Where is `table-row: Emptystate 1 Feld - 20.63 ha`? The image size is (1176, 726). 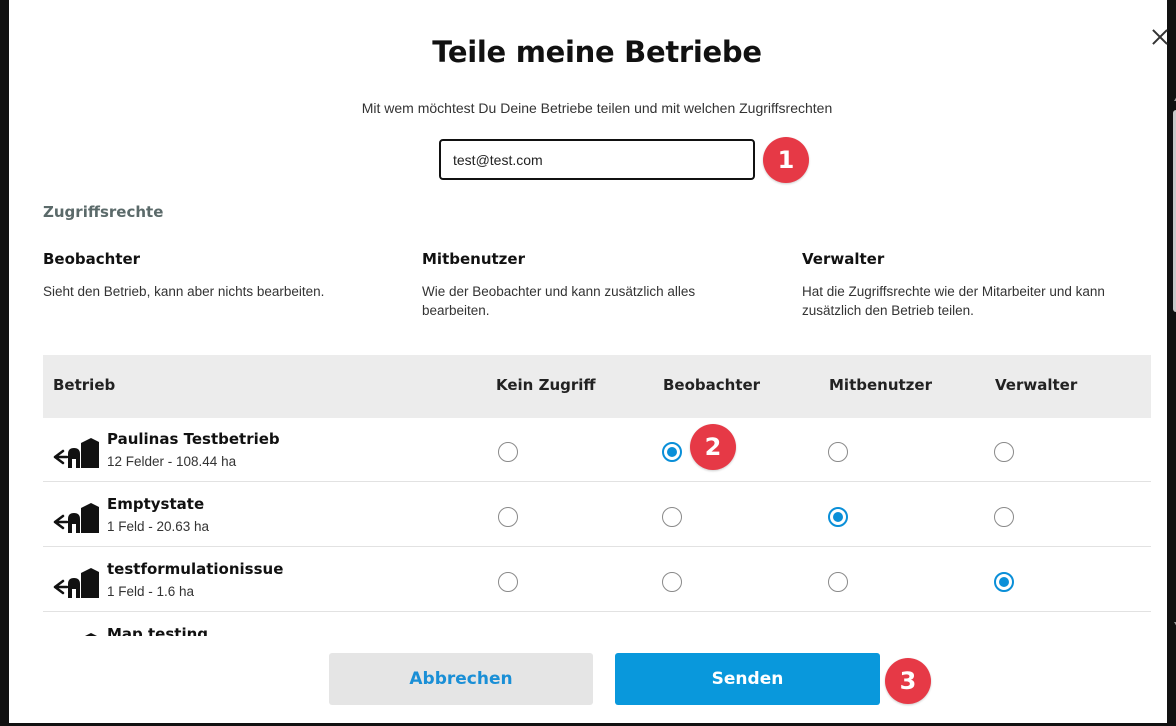
table-row: Emptystate 1 Feld - 20.63 ha is located at coordinates (597, 515).